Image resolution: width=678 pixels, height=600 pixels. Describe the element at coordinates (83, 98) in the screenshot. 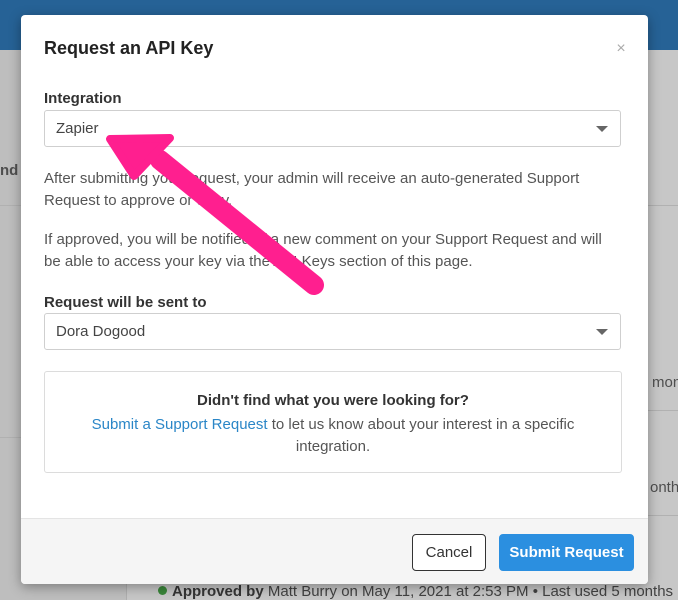

I see `integration-label: Integration` at that location.